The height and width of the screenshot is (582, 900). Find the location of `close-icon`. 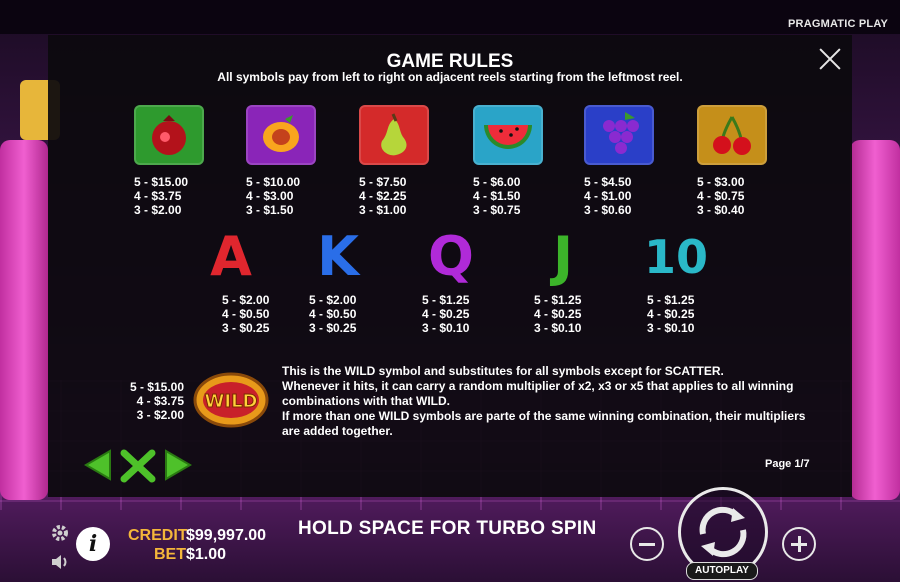

close-icon is located at coordinates (830, 59).